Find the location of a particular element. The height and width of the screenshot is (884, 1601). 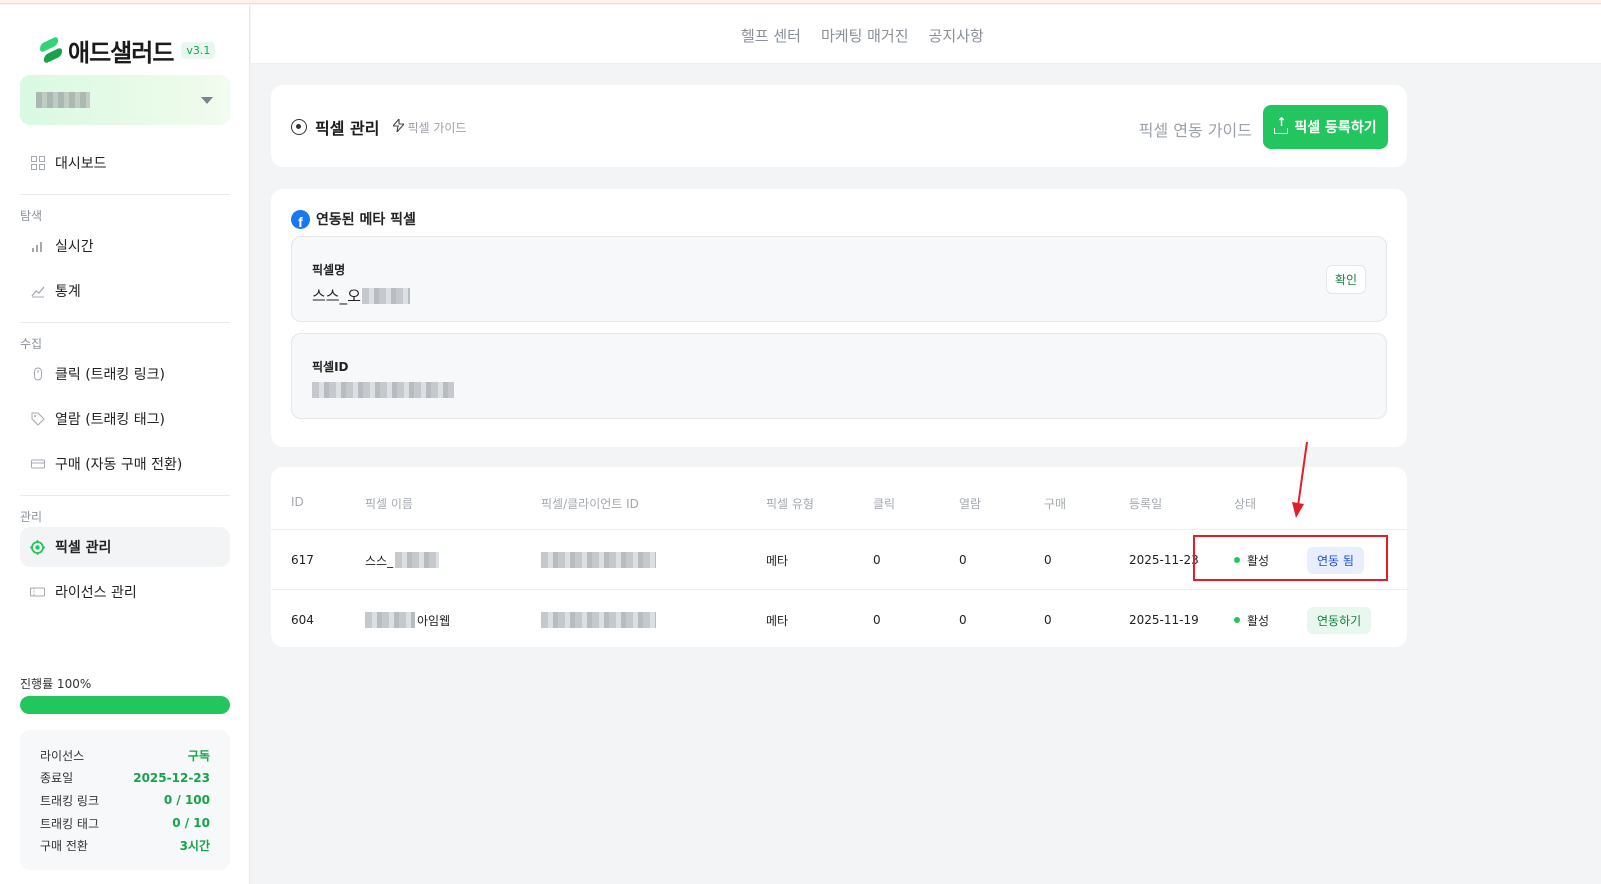

sidebar-item-label: 픽셀 관리 is located at coordinates (83, 548).